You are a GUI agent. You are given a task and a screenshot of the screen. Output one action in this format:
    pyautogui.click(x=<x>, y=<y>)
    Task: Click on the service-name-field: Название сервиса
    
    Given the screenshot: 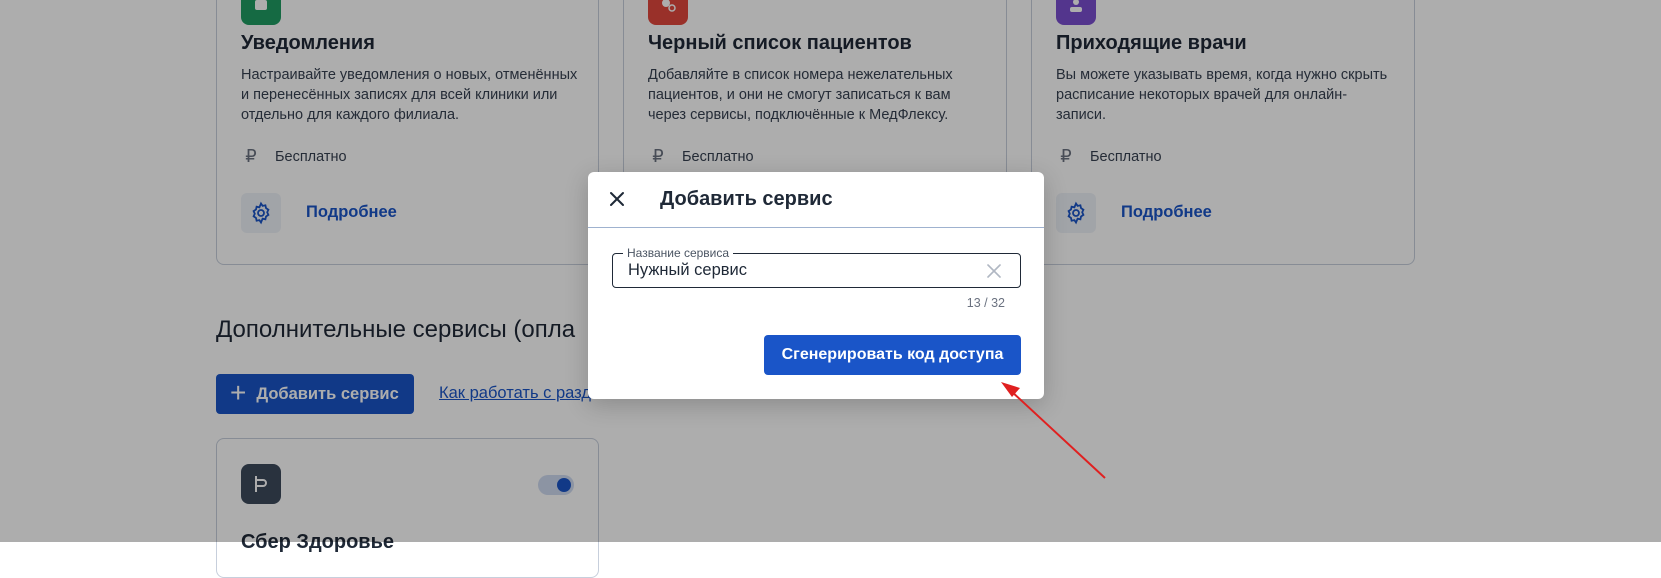 What is the action you would take?
    pyautogui.click(x=816, y=267)
    